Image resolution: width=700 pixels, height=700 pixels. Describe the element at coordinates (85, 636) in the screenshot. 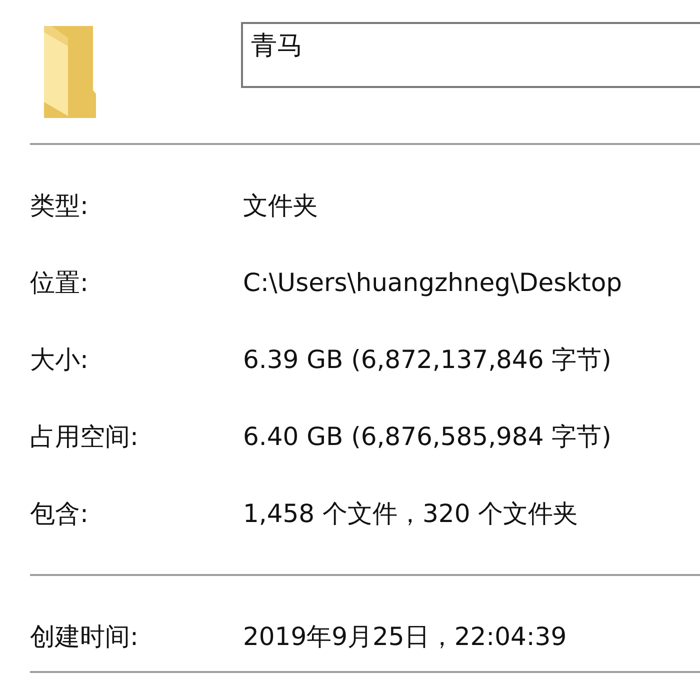

I see `property-label: 创建时间:` at that location.